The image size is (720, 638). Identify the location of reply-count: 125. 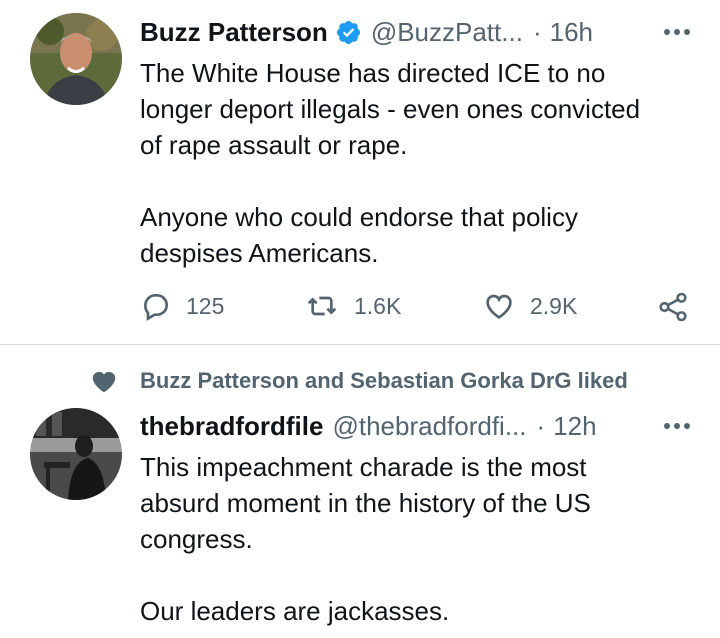
(205, 305).